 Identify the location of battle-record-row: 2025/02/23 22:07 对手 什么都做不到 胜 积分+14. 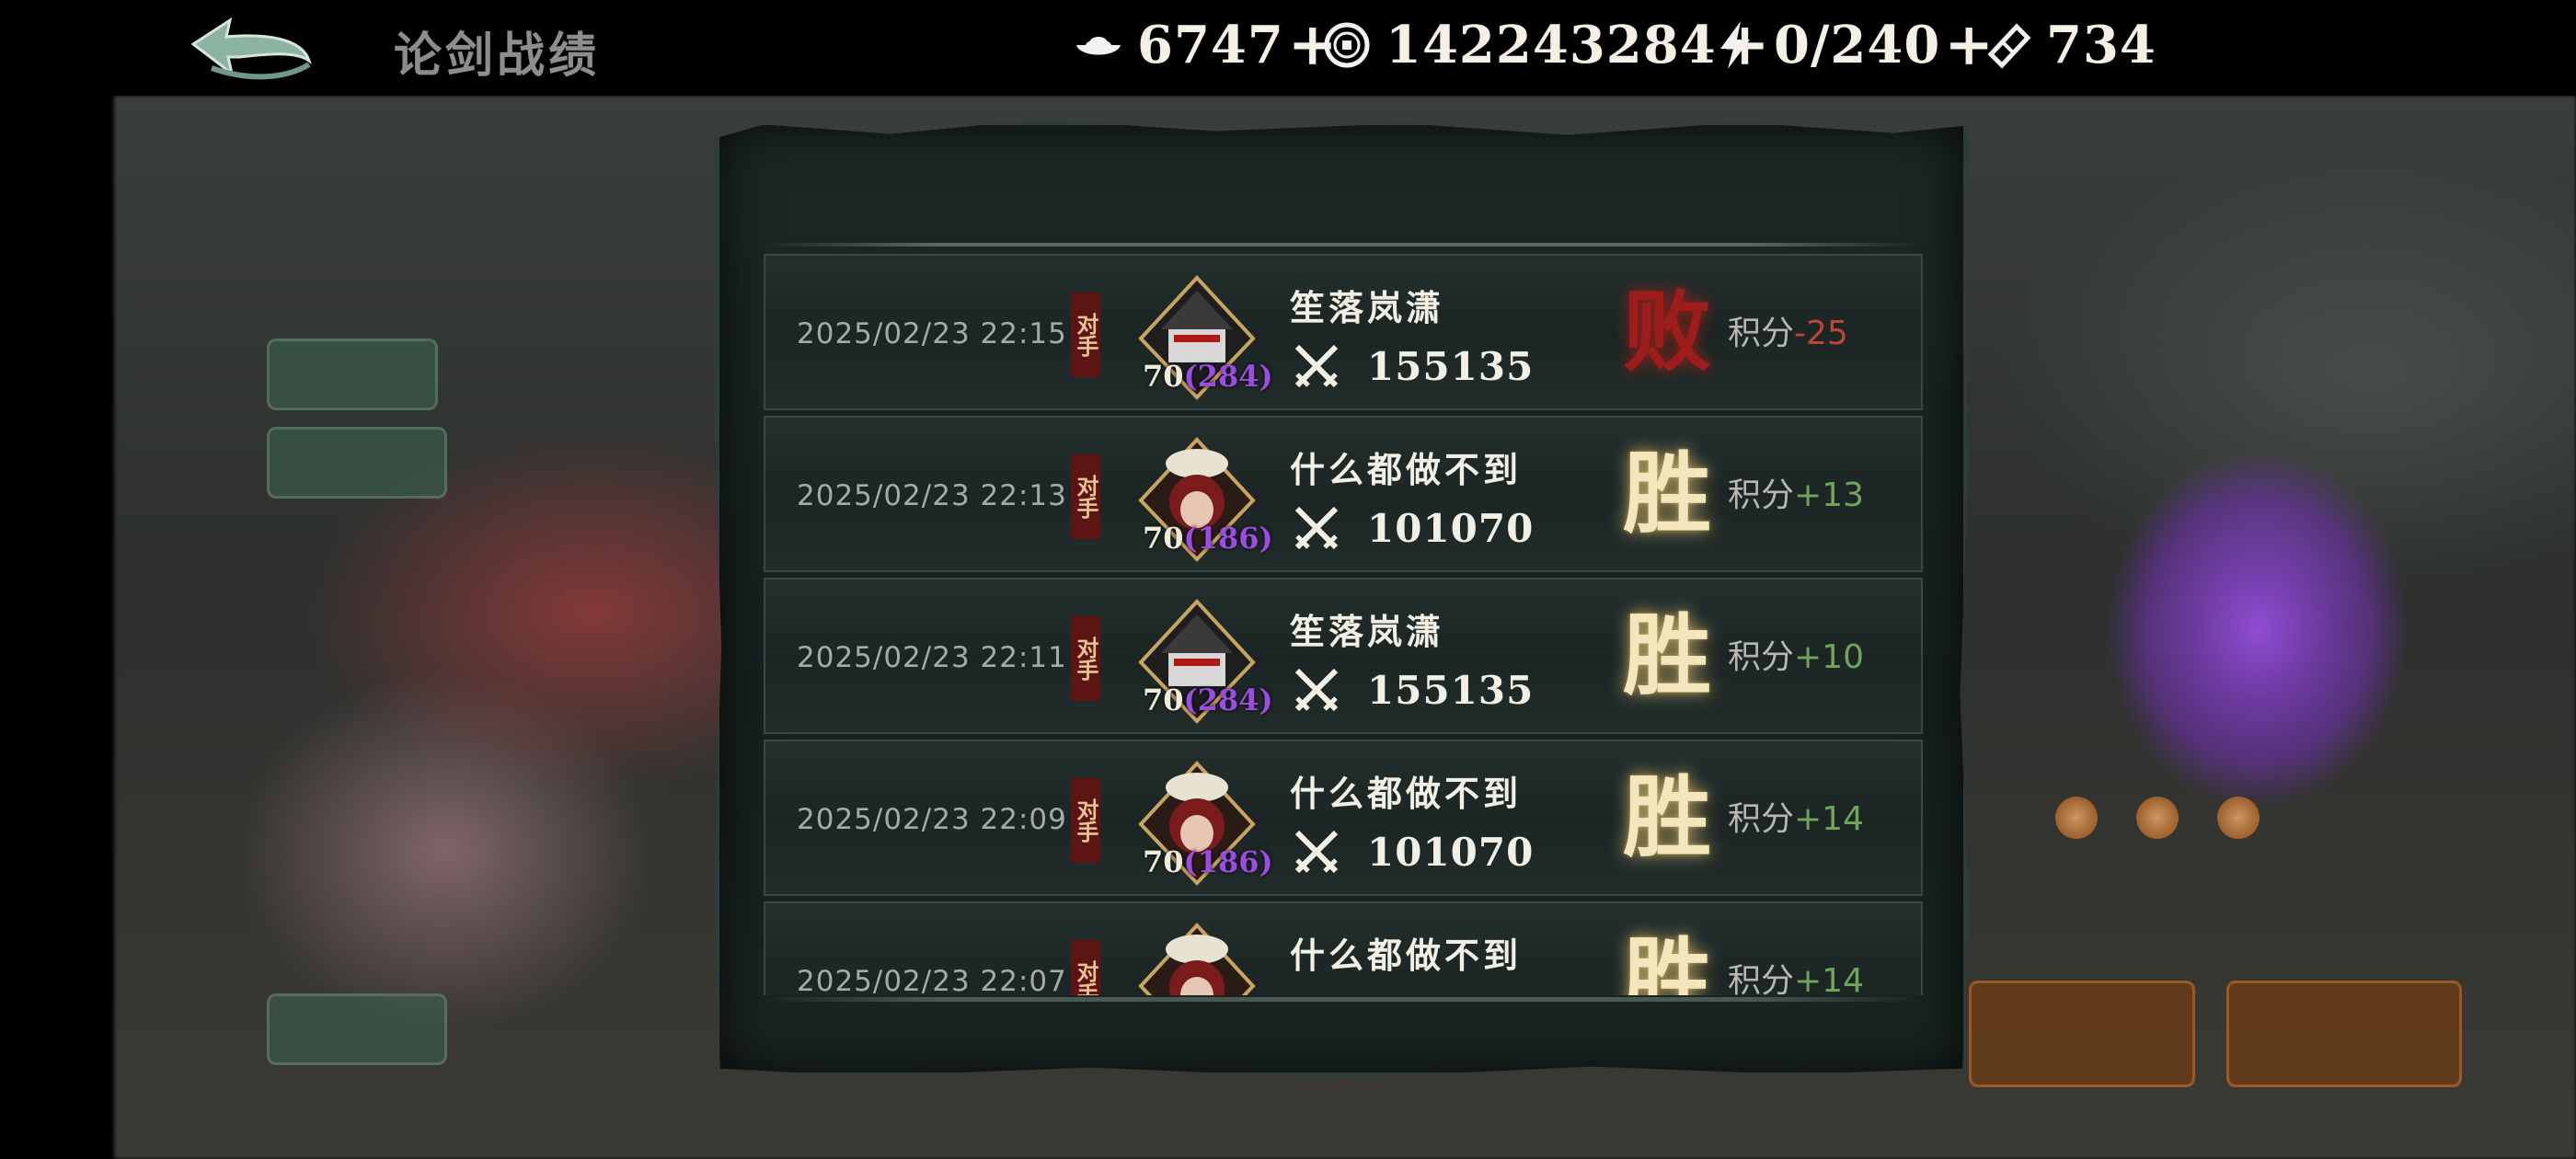
(1343, 948).